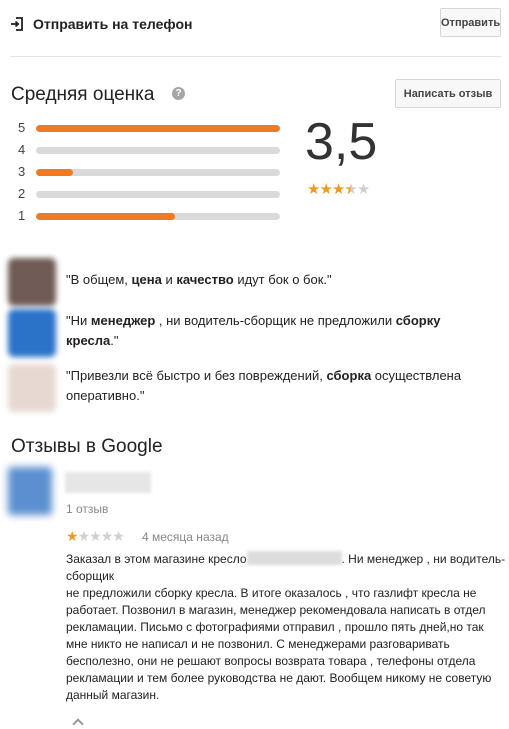 The image size is (509, 729). Describe the element at coordinates (275, 320) in the screenshot. I see `snippet-text-part: , ни водитель-сборщик не предложили` at that location.